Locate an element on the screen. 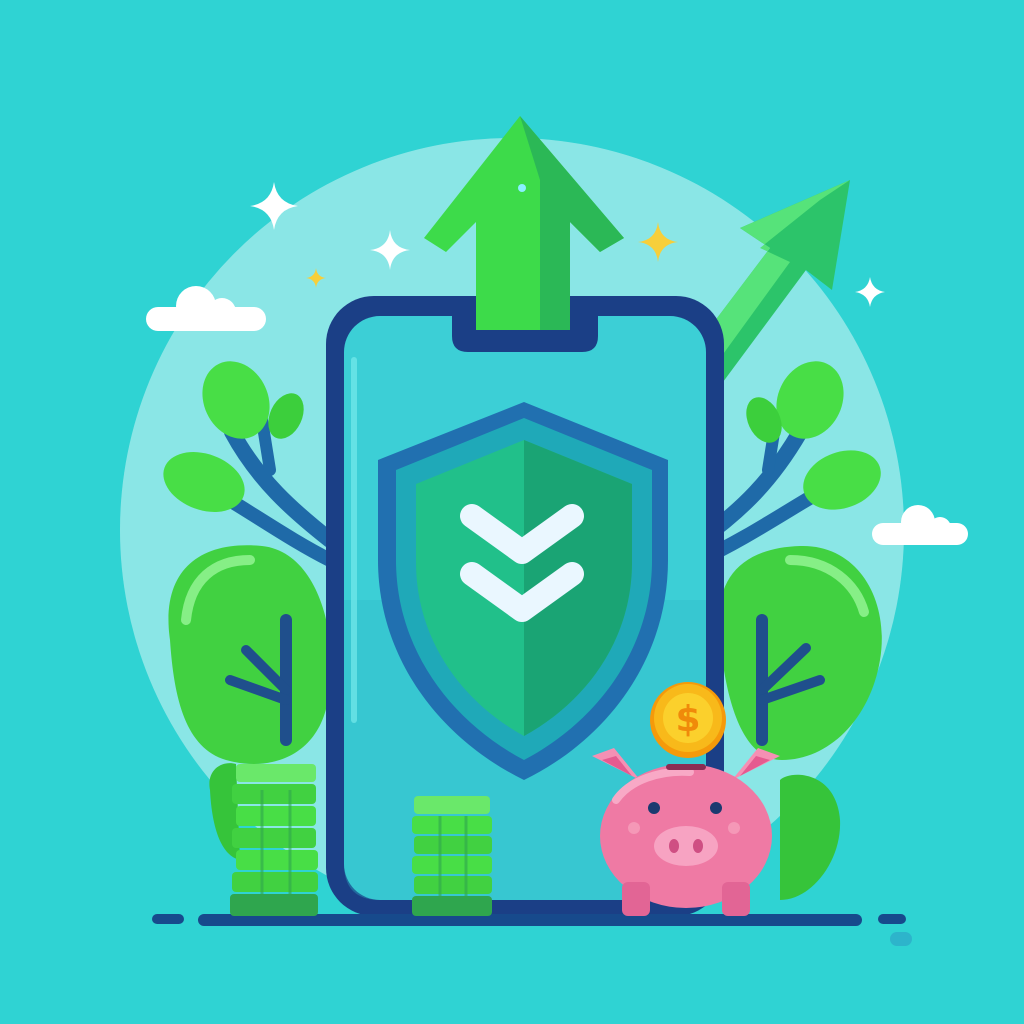  dollar-coin-icon: $ is located at coordinates (688, 720).